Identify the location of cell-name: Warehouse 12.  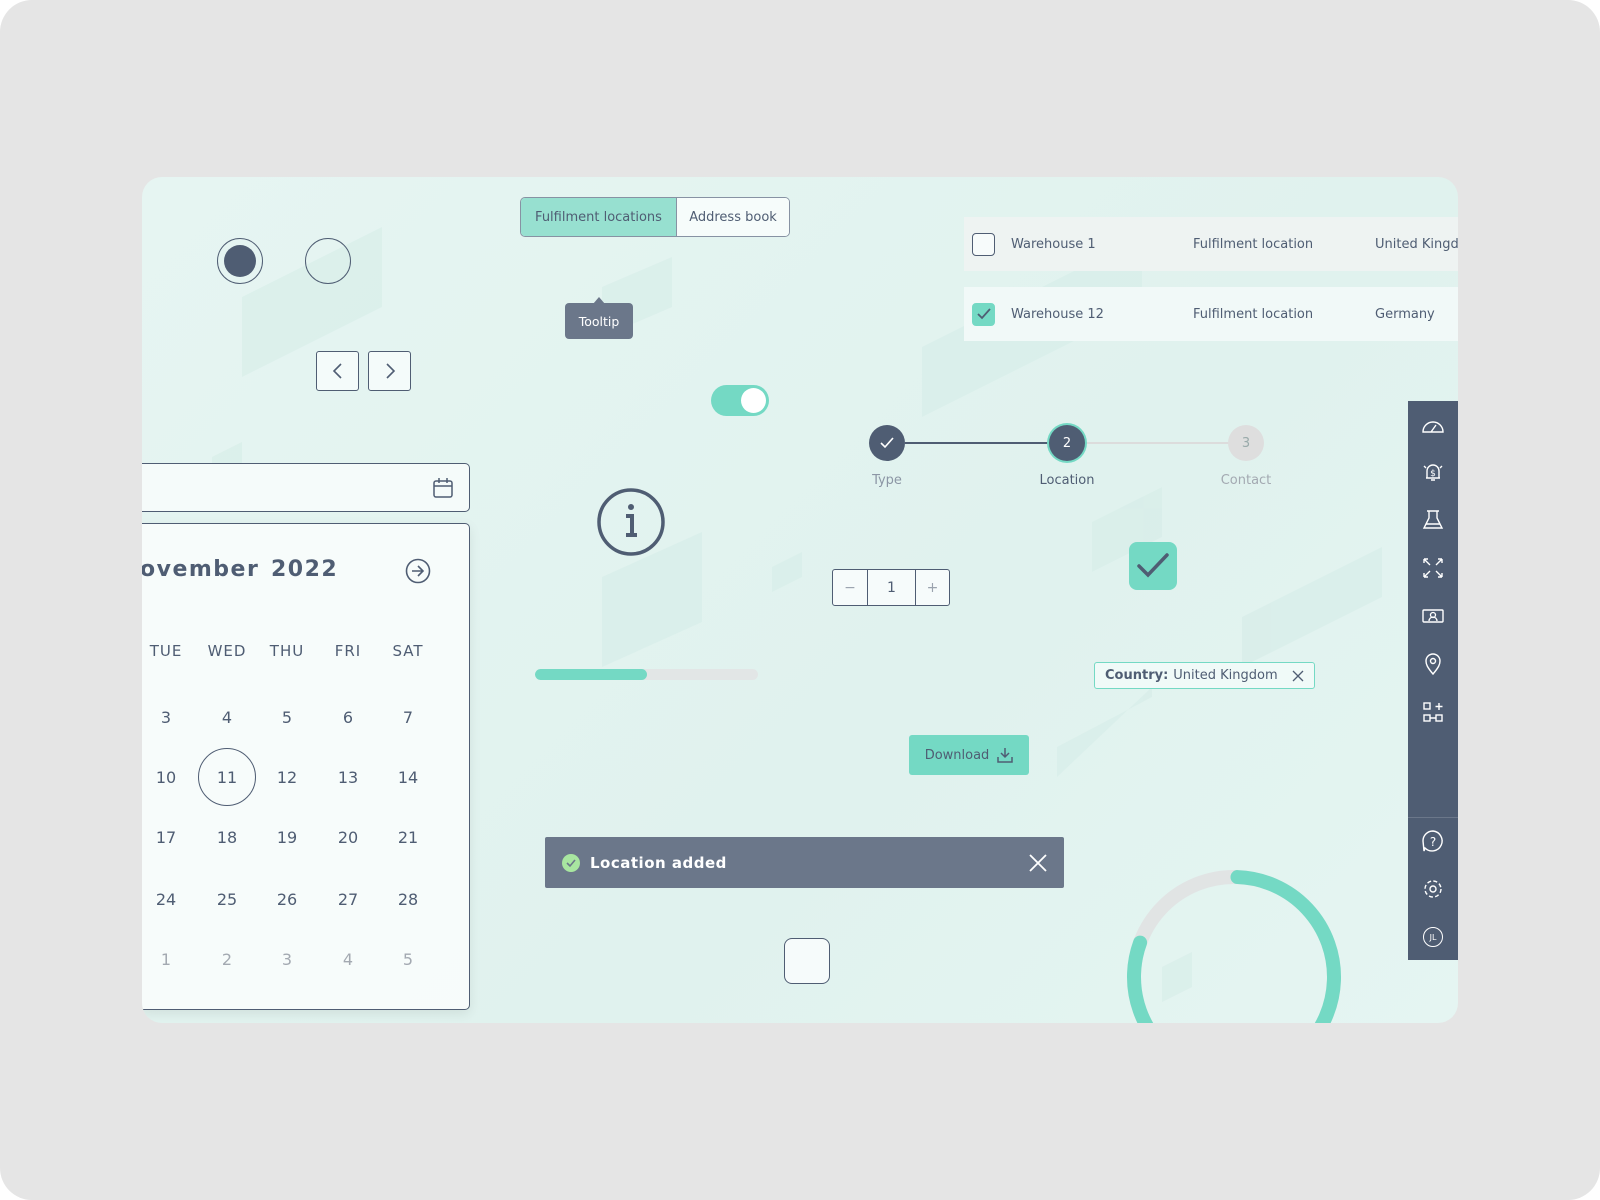
(1057, 314).